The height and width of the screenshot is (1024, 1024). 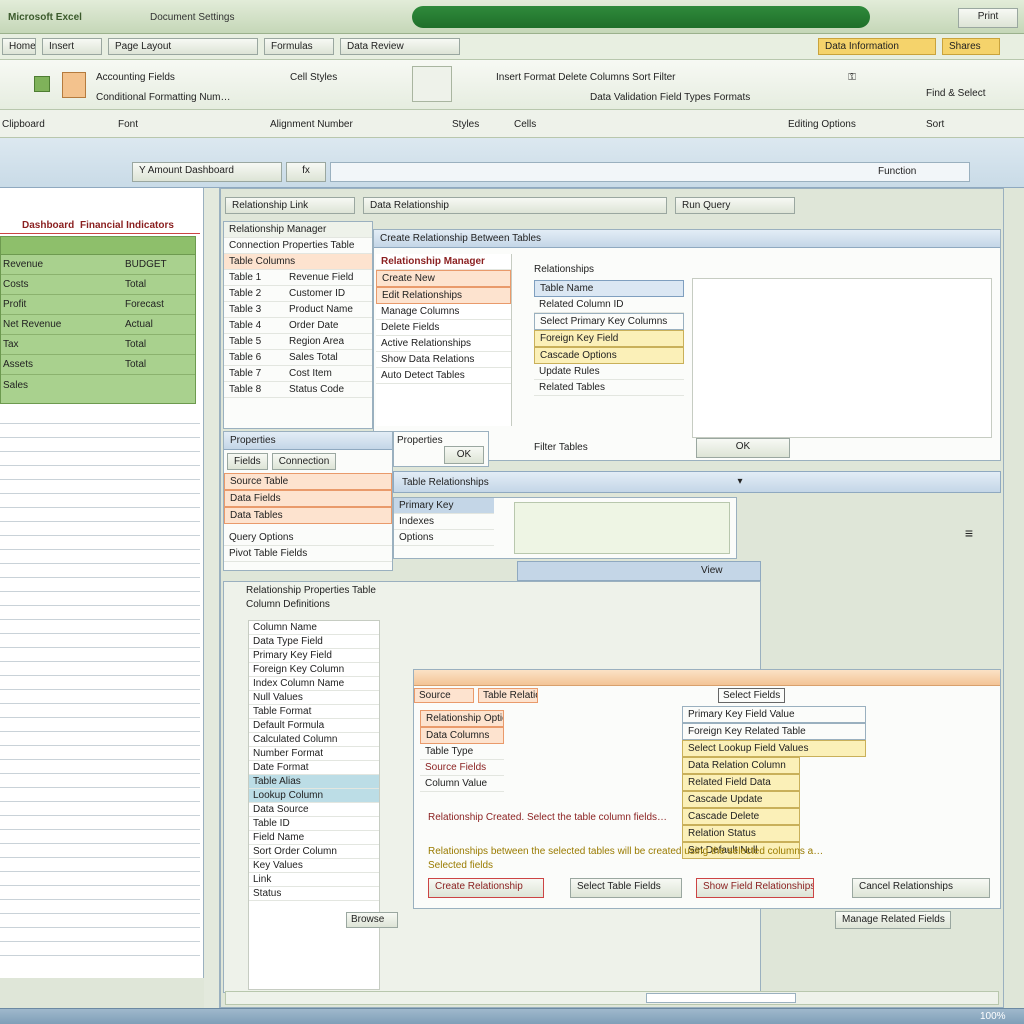 What do you see at coordinates (735, 205) in the screenshot?
I see `run-query-button: Run Query` at bounding box center [735, 205].